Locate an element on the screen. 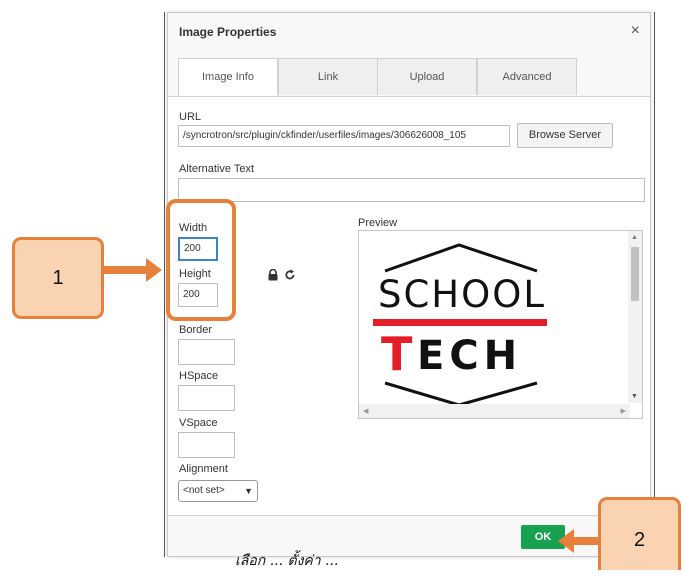 The image size is (683, 580). browse-server-button: Browse Server is located at coordinates (565, 135).